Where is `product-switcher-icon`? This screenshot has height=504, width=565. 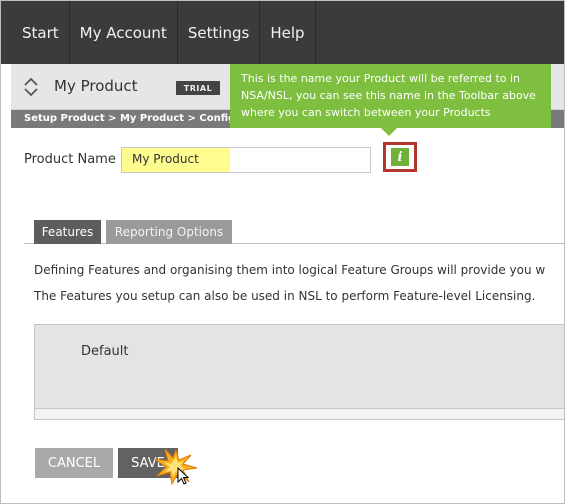
product-switcher-icon is located at coordinates (31, 87).